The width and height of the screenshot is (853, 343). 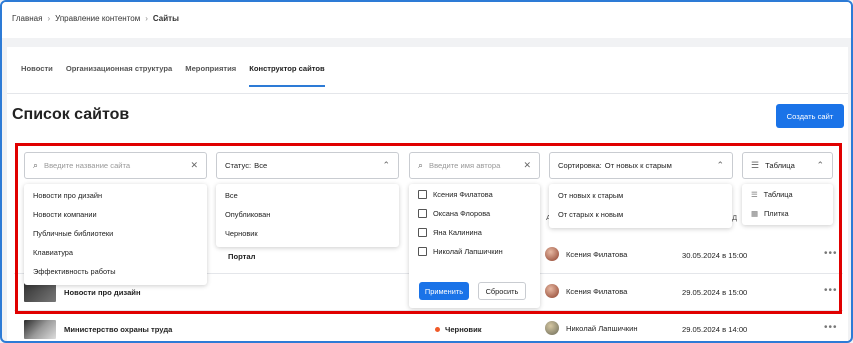 I want to click on author-name: Николай Лапшичкин, so click(x=602, y=328).